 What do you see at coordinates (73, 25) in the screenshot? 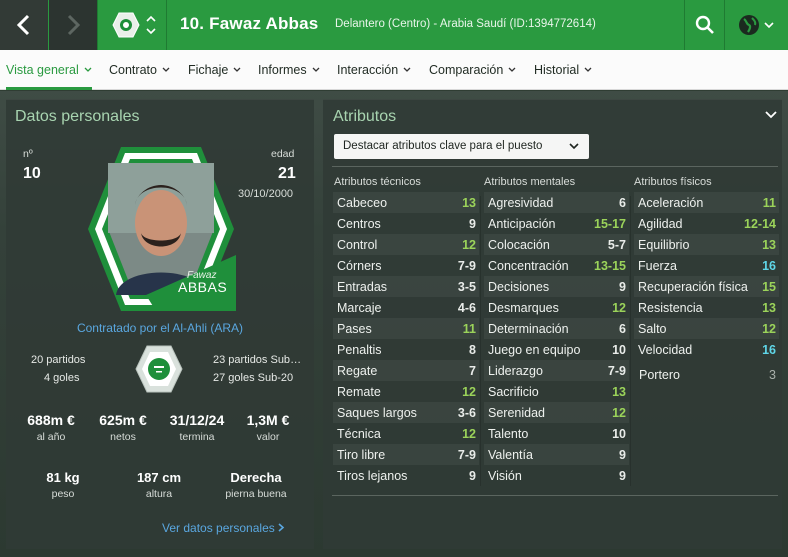
I see `forward-button` at bounding box center [73, 25].